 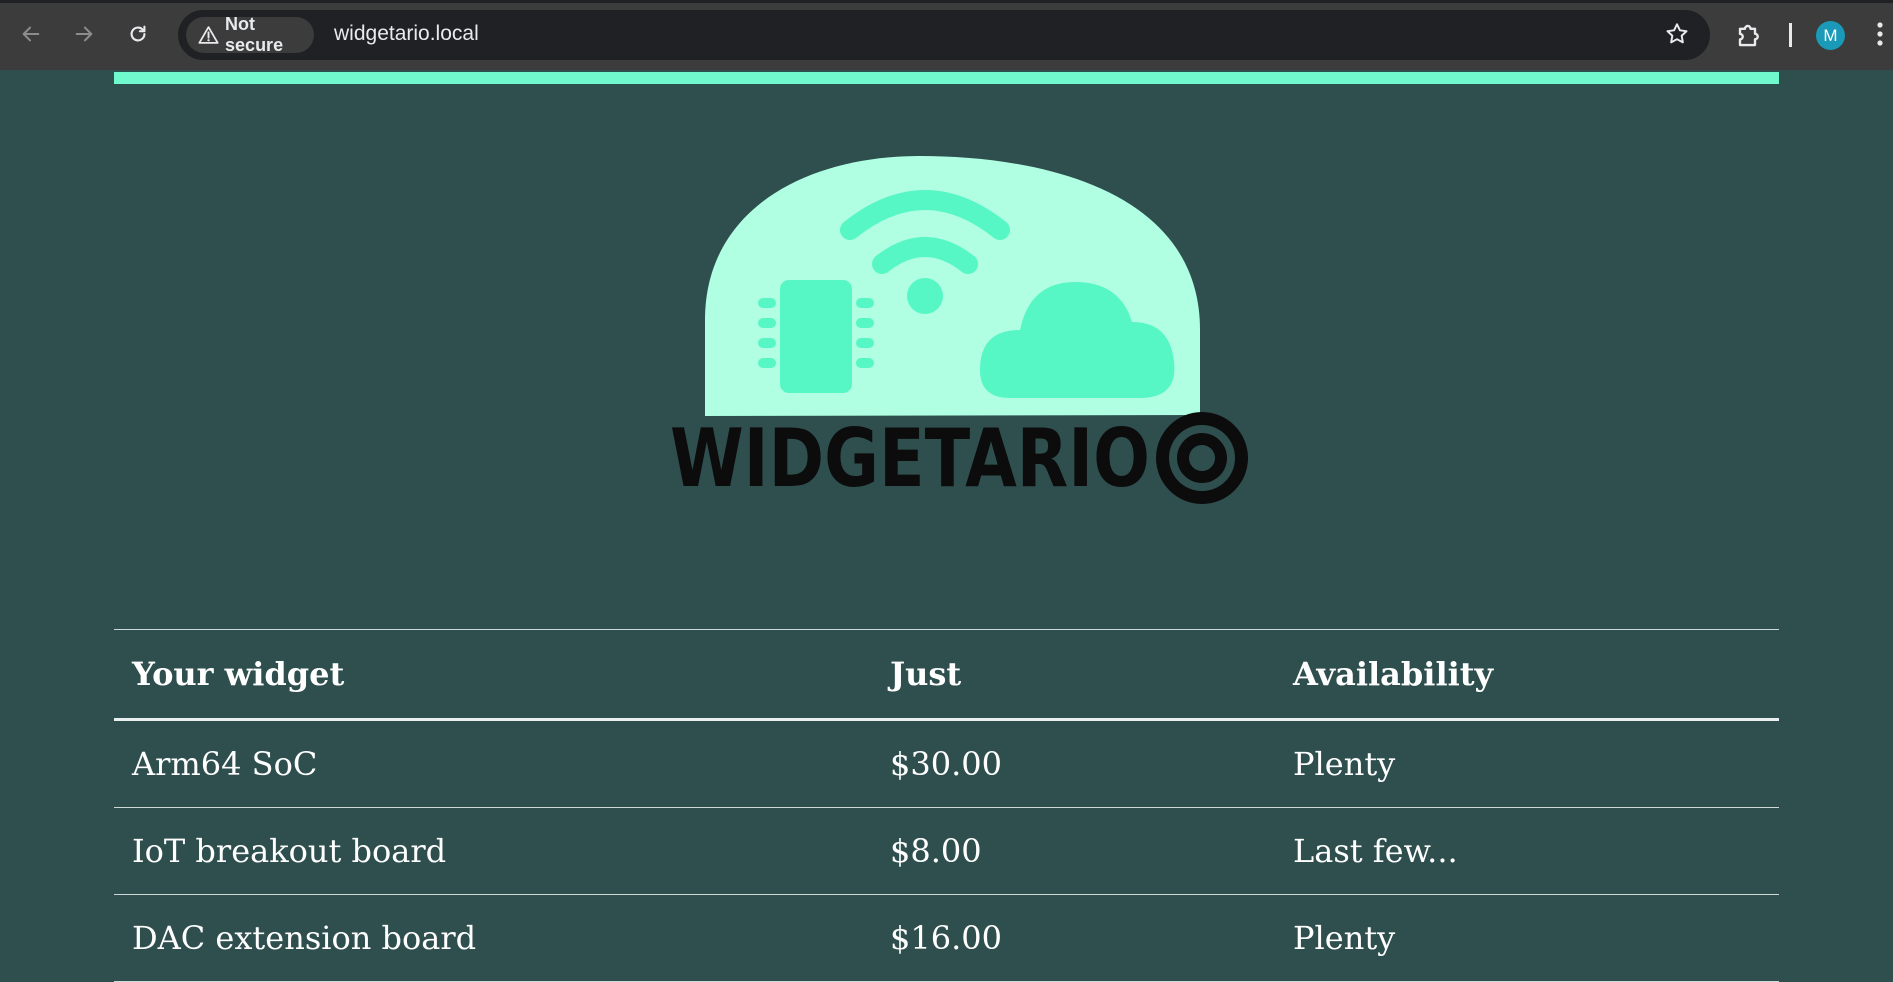 I want to click on table-row: DAC extension board $16.00 Plenty, so click(x=946, y=938).